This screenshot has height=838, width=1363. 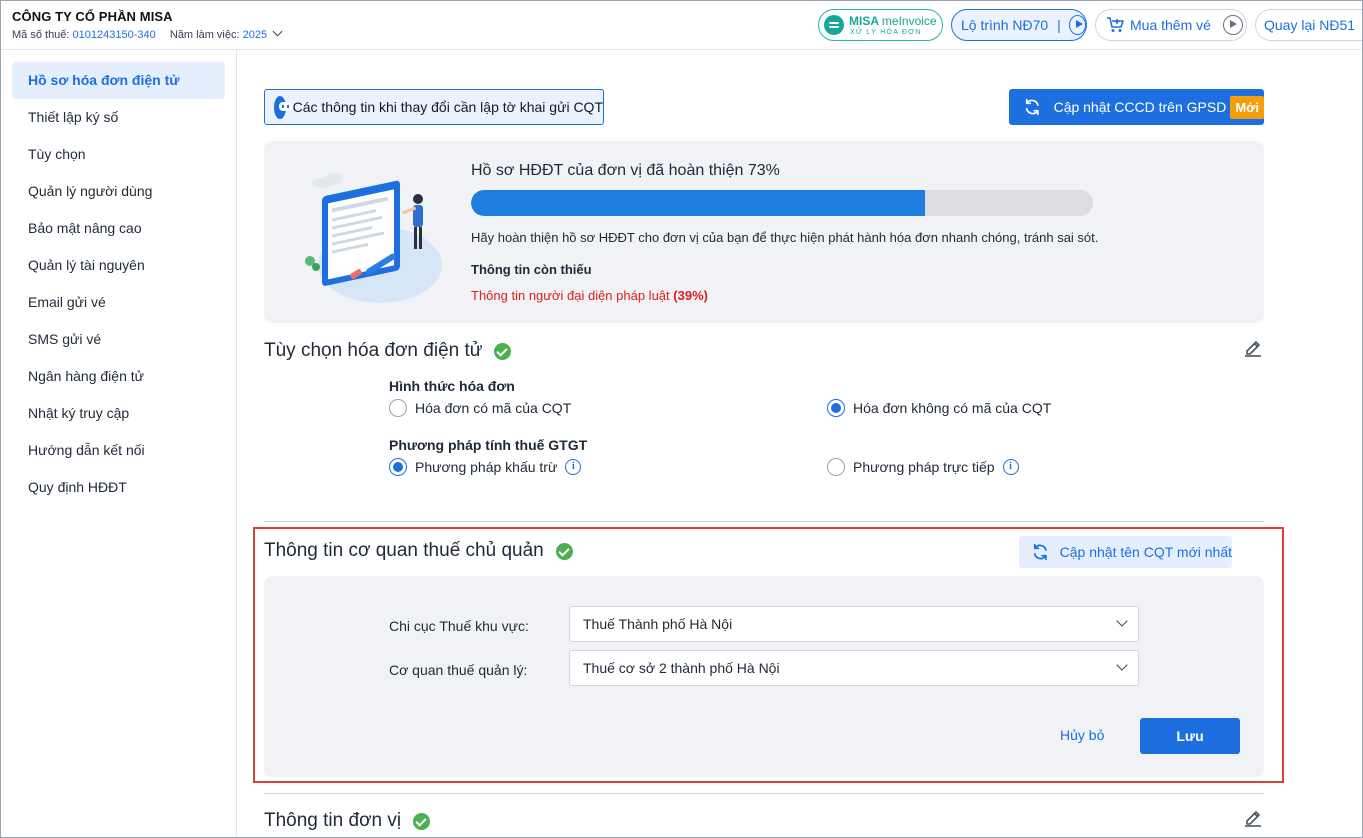 I want to click on vat-method-label: Phương pháp tính thuế GTGT, so click(x=488, y=445).